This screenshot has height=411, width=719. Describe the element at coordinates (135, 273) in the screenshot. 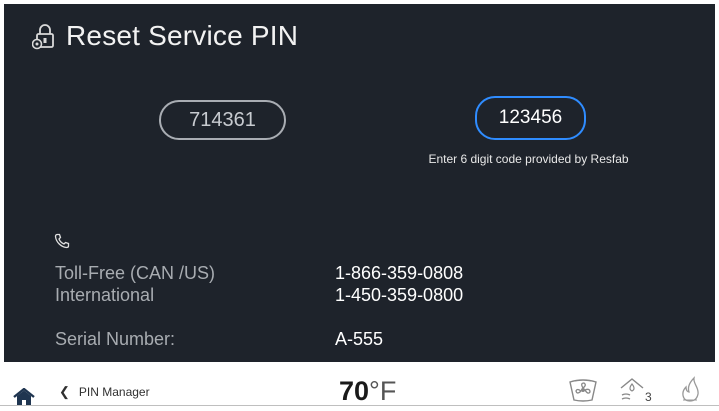

I see `toll-free-label: Toll-Free (CAN /US)` at that location.